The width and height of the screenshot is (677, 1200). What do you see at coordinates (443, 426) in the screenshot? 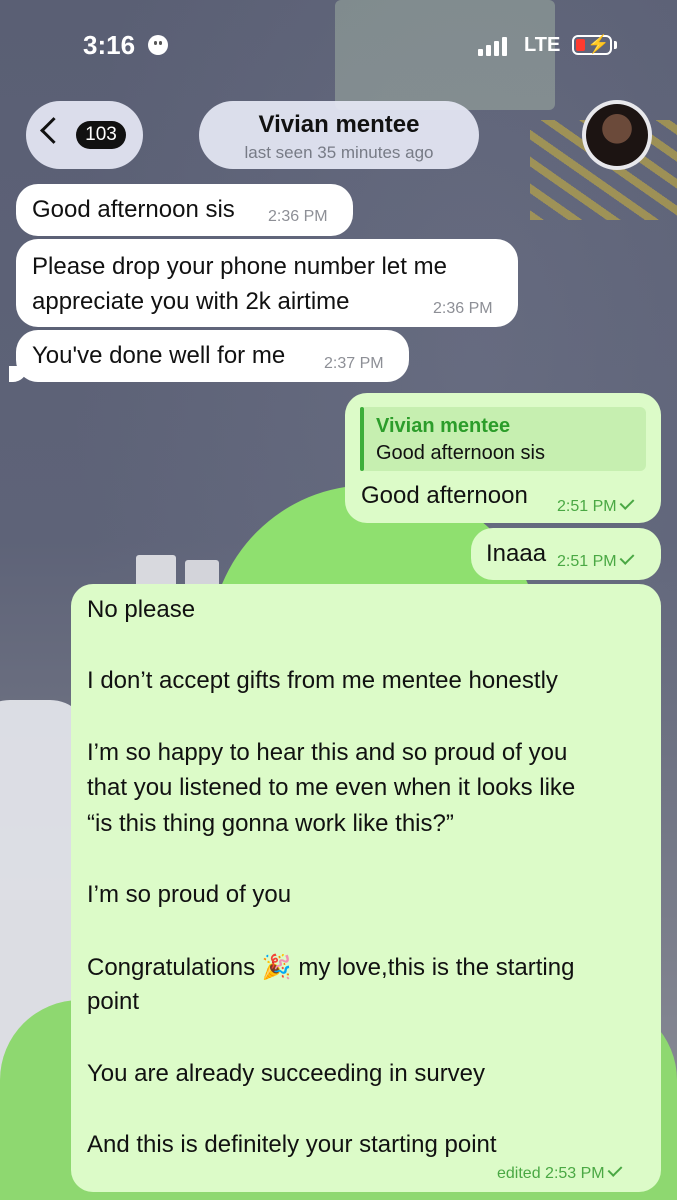
I see `reply-author: Vivian mentee` at bounding box center [443, 426].